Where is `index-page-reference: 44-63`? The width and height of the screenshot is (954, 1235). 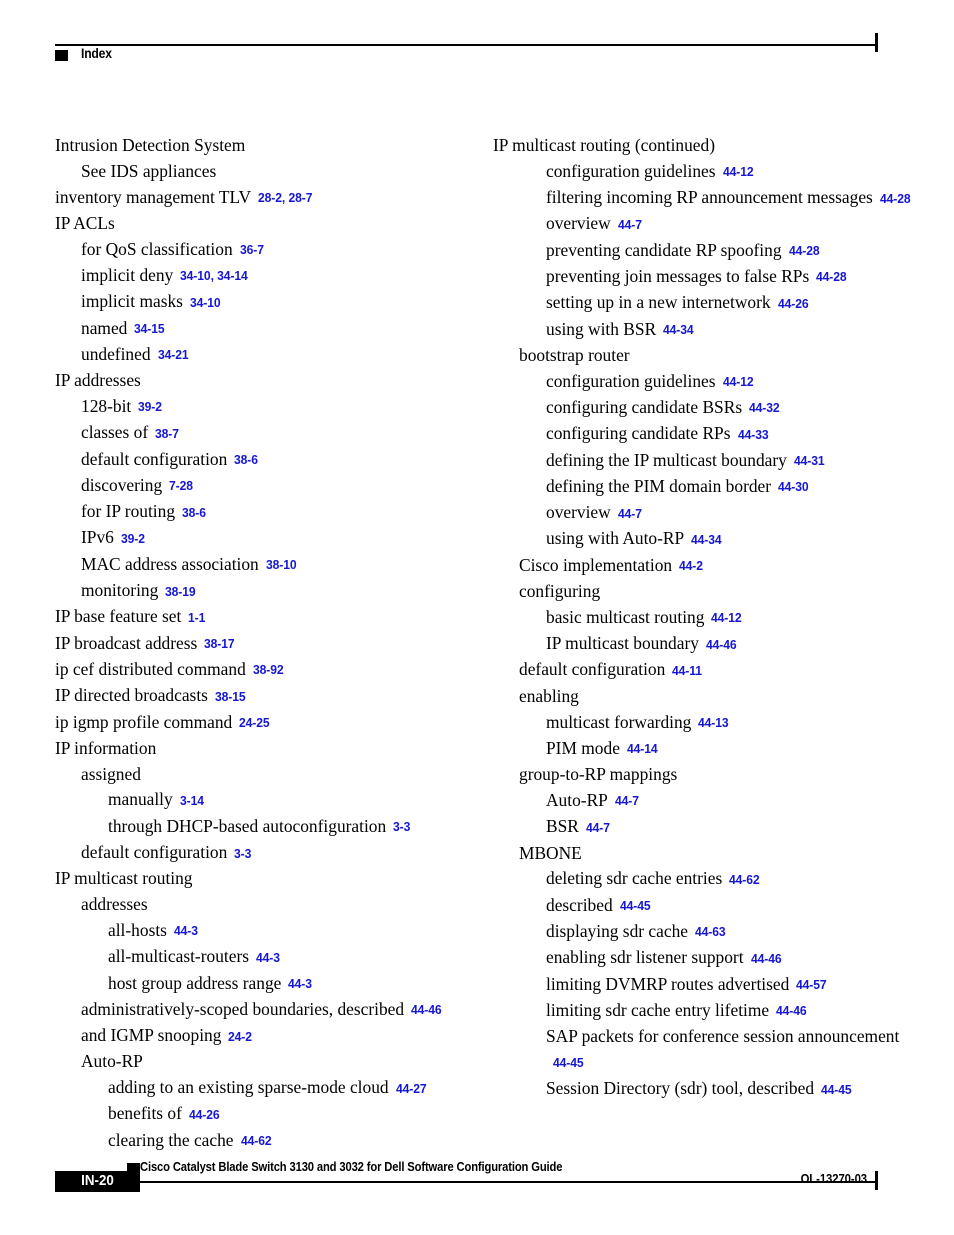 index-page-reference: 44-63 is located at coordinates (710, 932).